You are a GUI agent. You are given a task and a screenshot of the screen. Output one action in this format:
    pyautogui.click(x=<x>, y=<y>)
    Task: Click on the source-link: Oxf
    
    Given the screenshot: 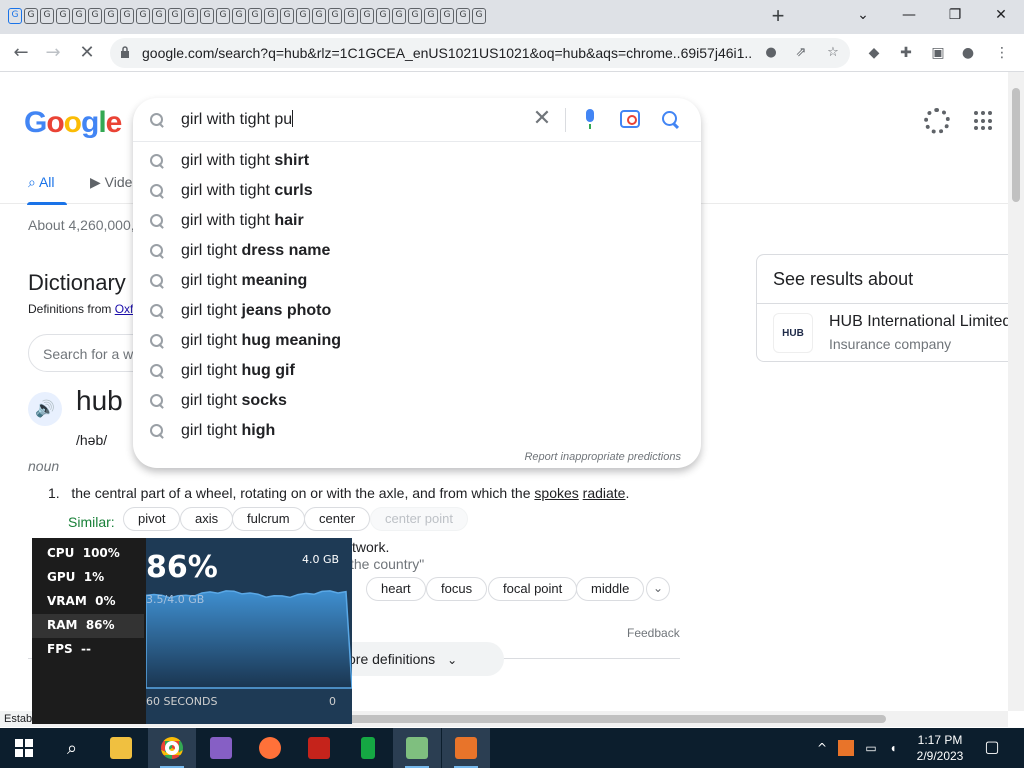 What is the action you would take?
    pyautogui.click(x=124, y=309)
    